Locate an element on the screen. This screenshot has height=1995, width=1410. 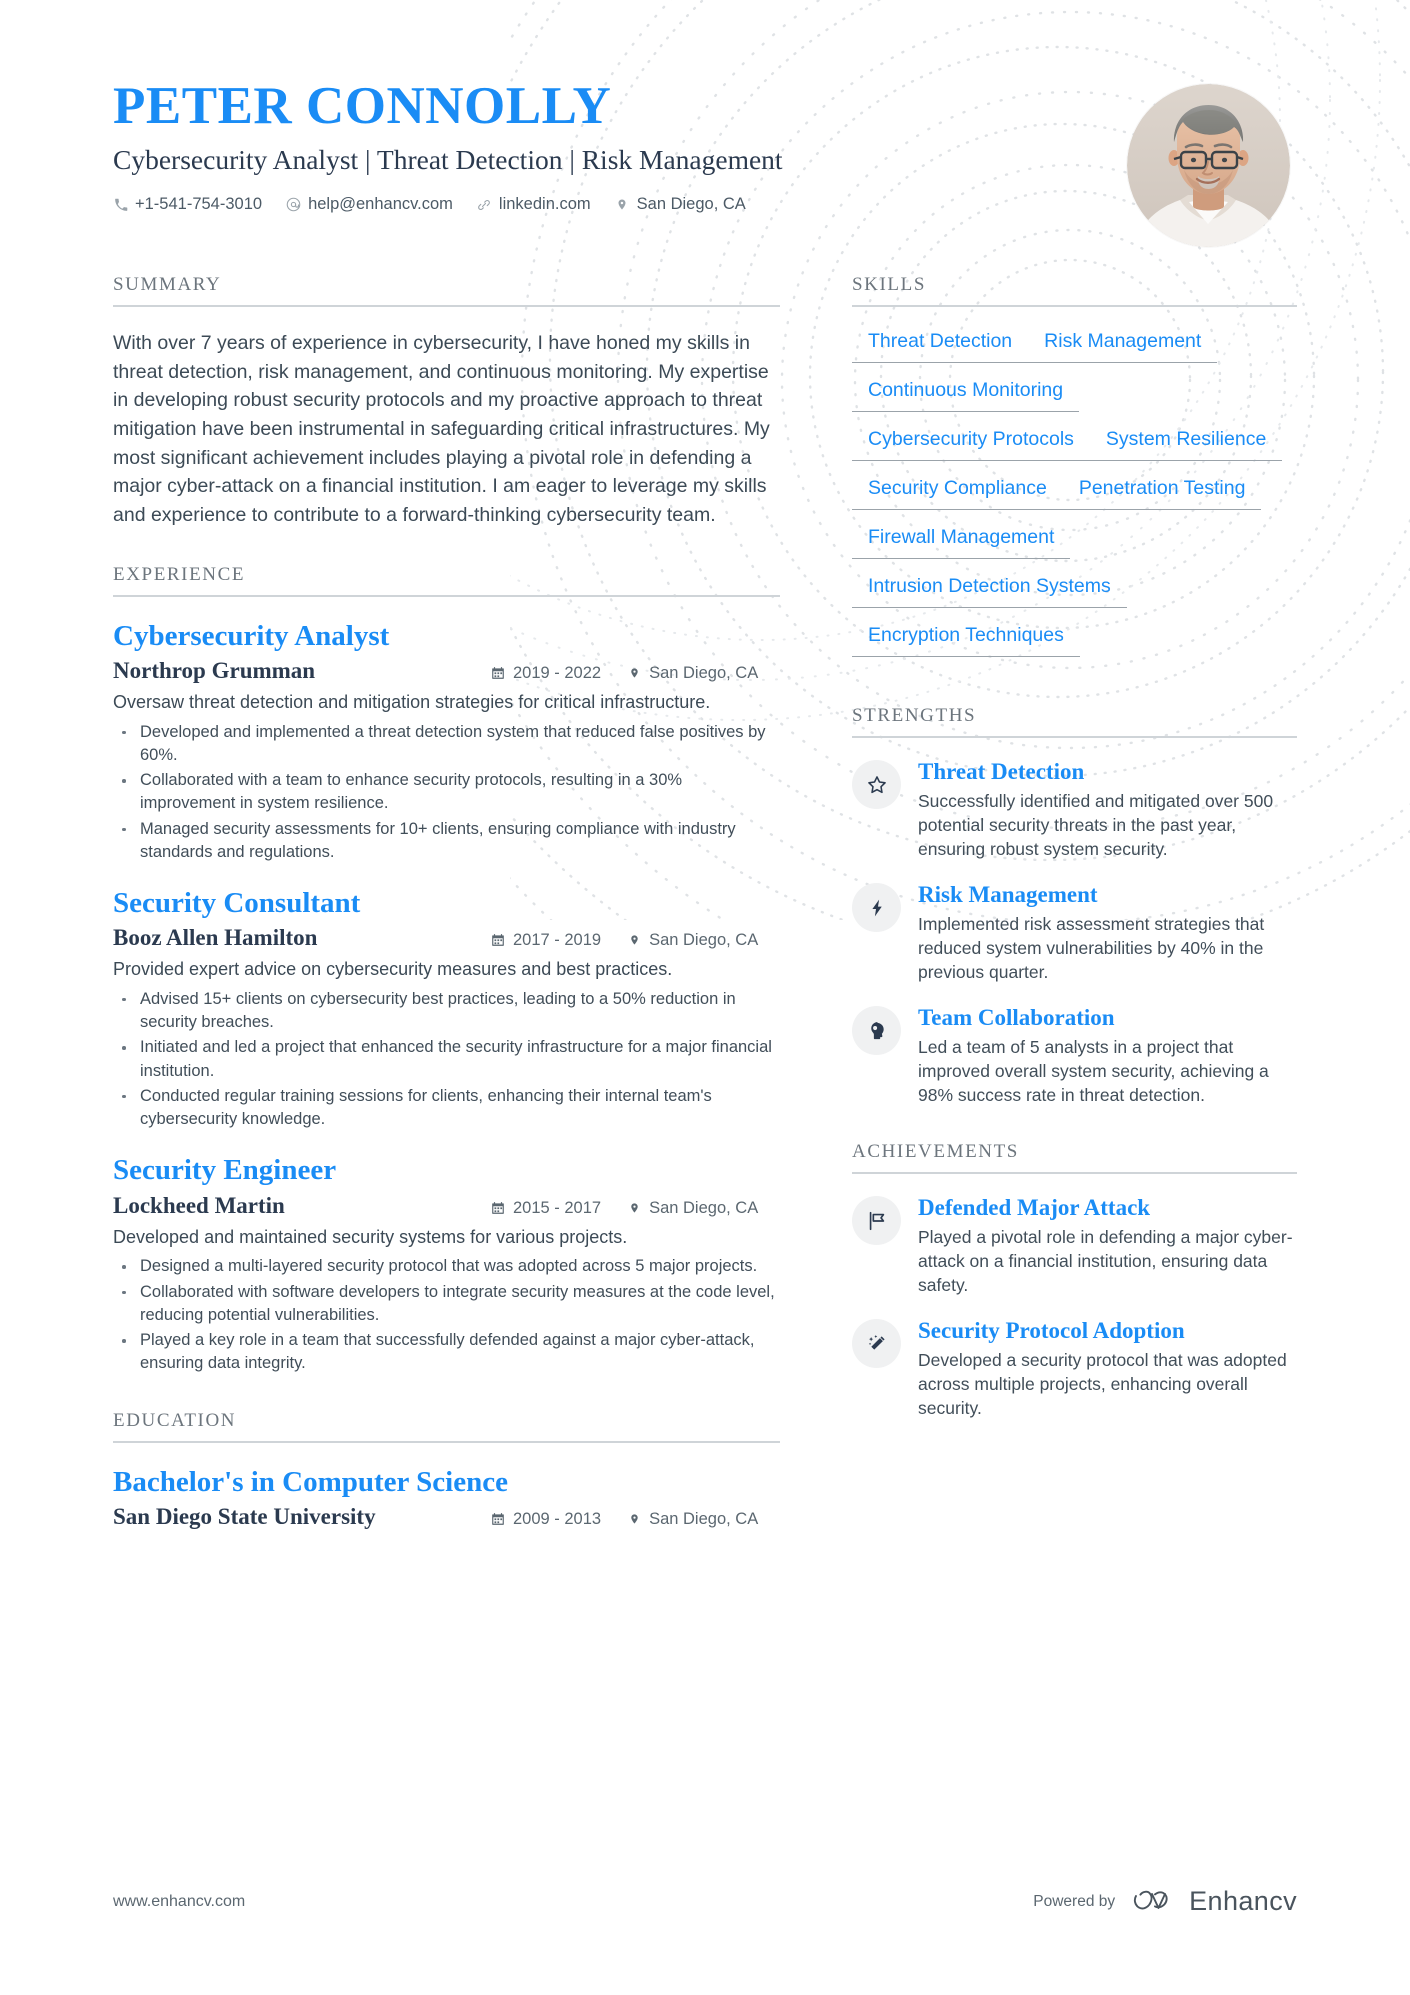
avatar is located at coordinates (1208, 165).